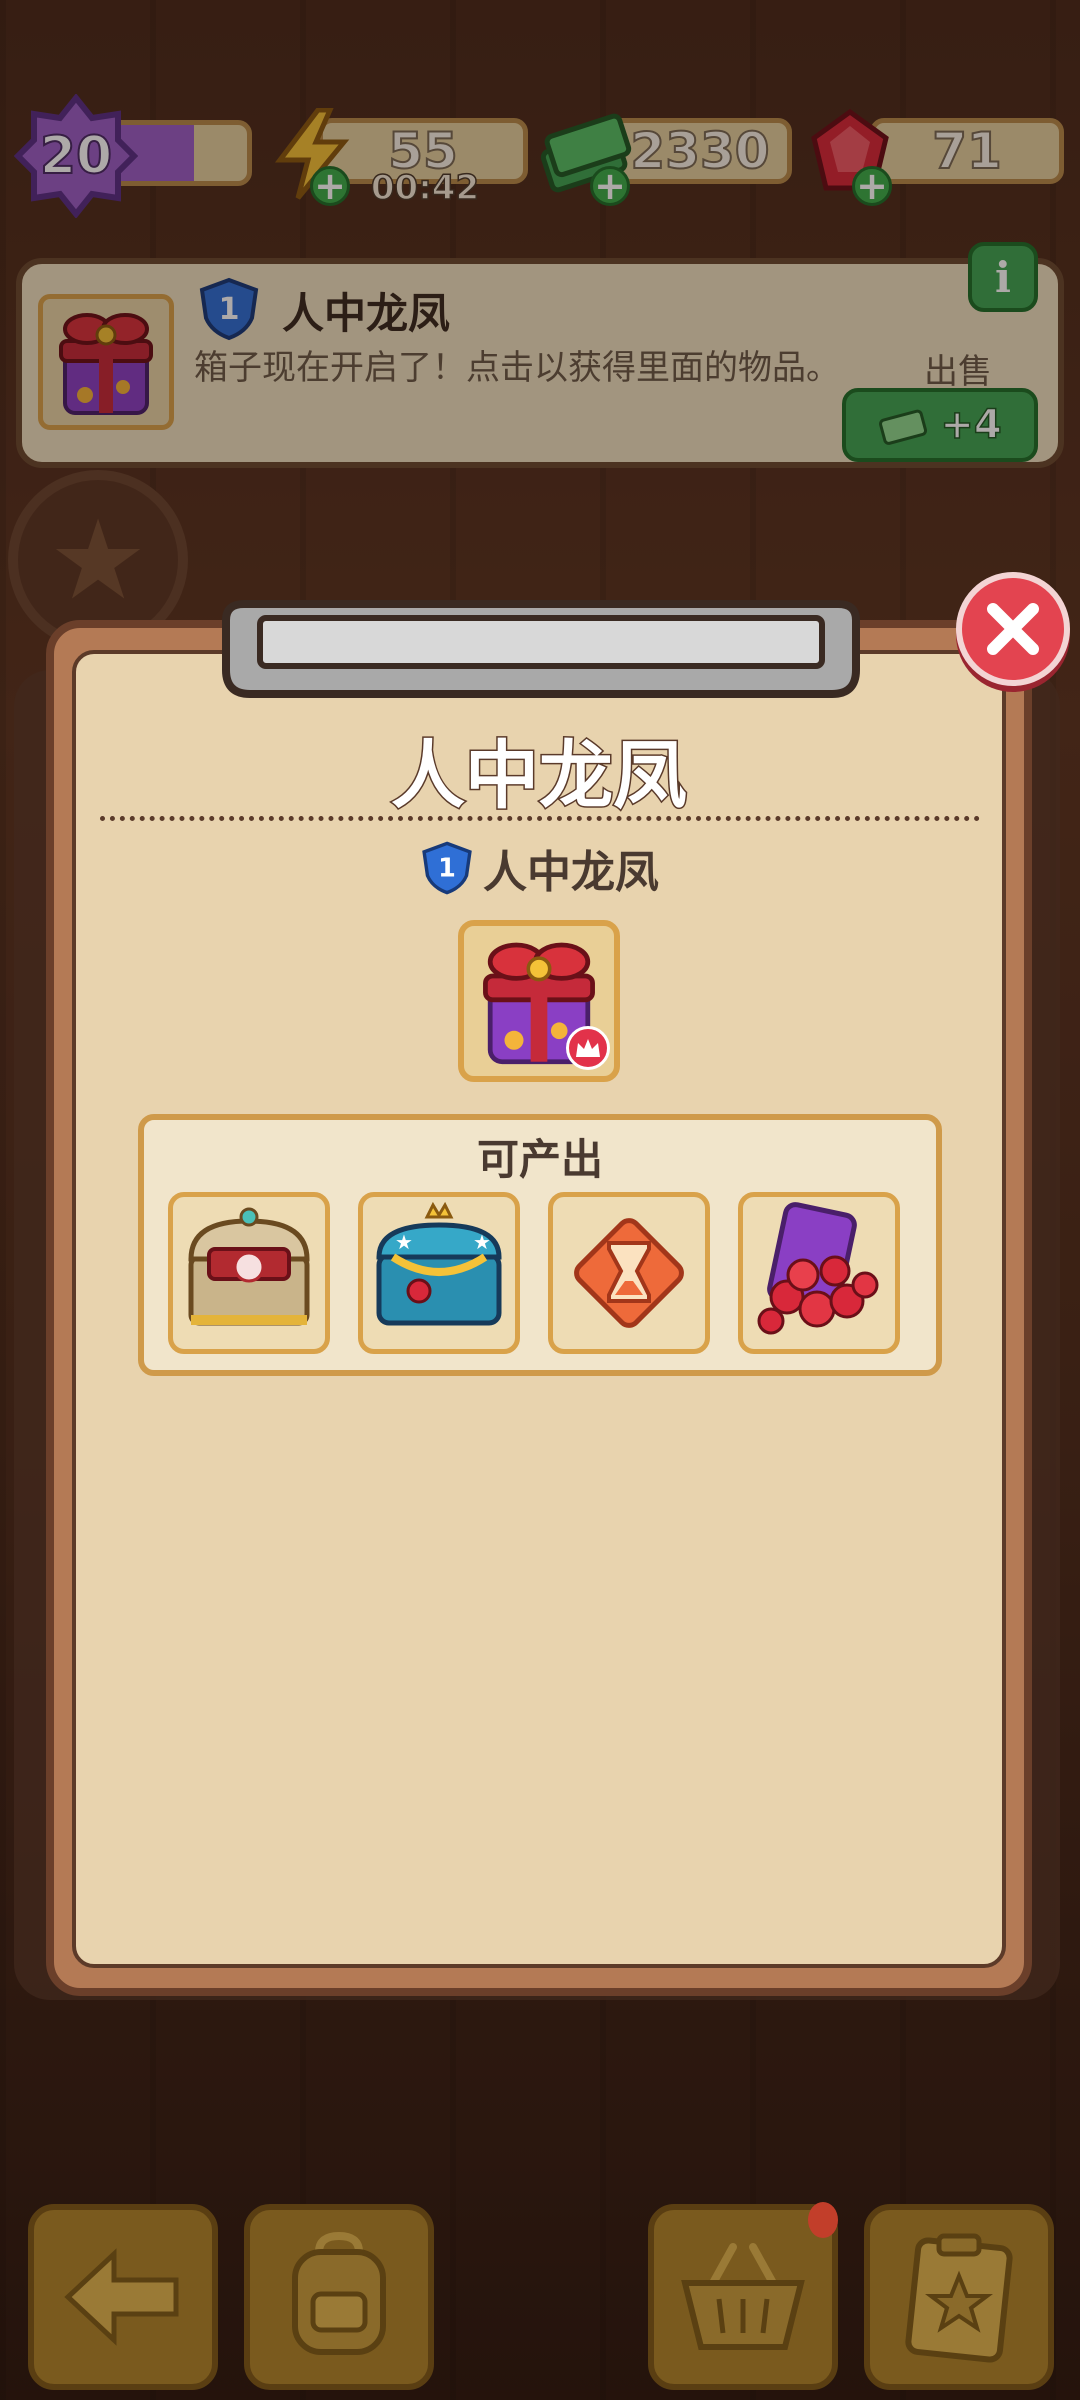 This screenshot has height=2400, width=1080. I want to click on main-item-slot, so click(539, 1001).